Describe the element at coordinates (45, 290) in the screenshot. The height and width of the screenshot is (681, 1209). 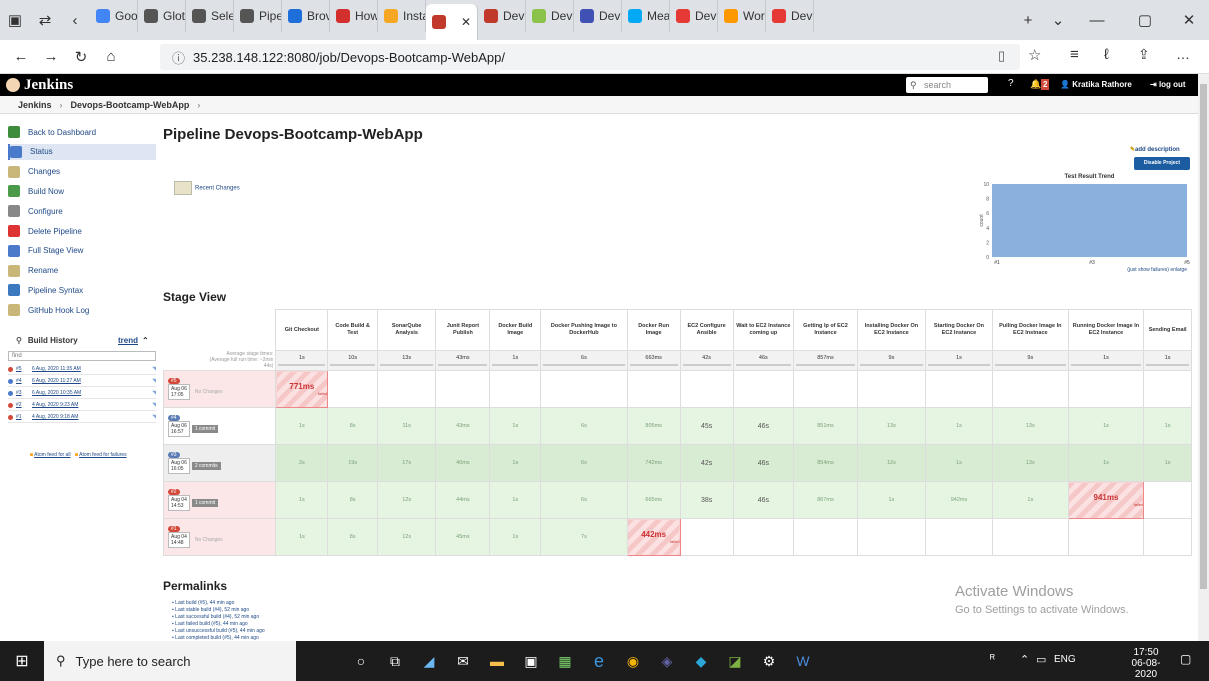
I see `sidebar-item: Pipeline Syntax` at that location.